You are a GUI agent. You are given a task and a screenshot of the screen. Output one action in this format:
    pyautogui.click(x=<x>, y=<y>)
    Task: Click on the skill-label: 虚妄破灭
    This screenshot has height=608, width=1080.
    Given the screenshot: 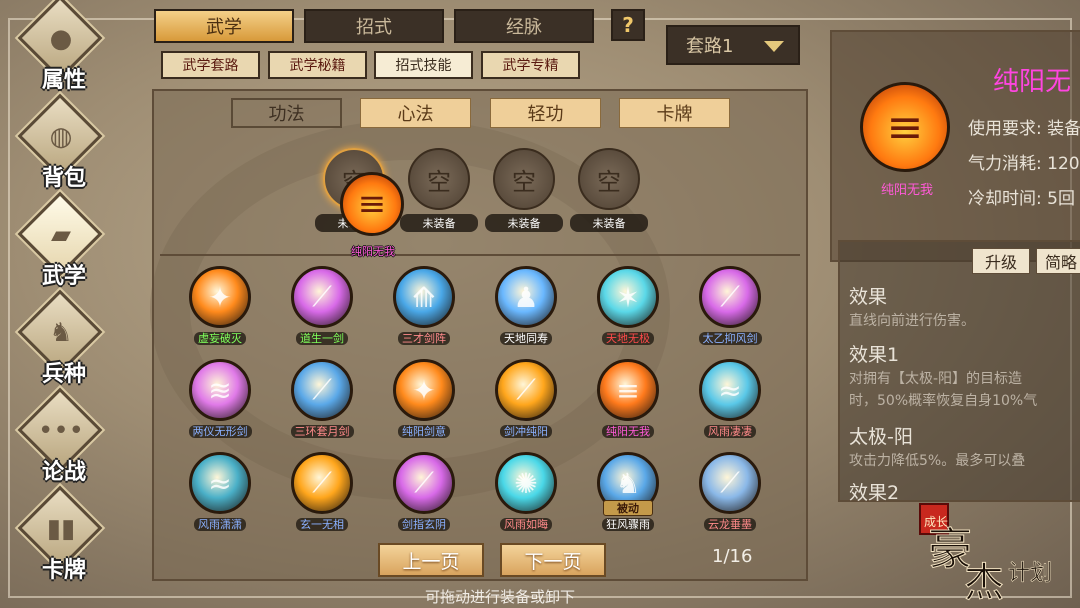 What is the action you would take?
    pyautogui.click(x=220, y=338)
    